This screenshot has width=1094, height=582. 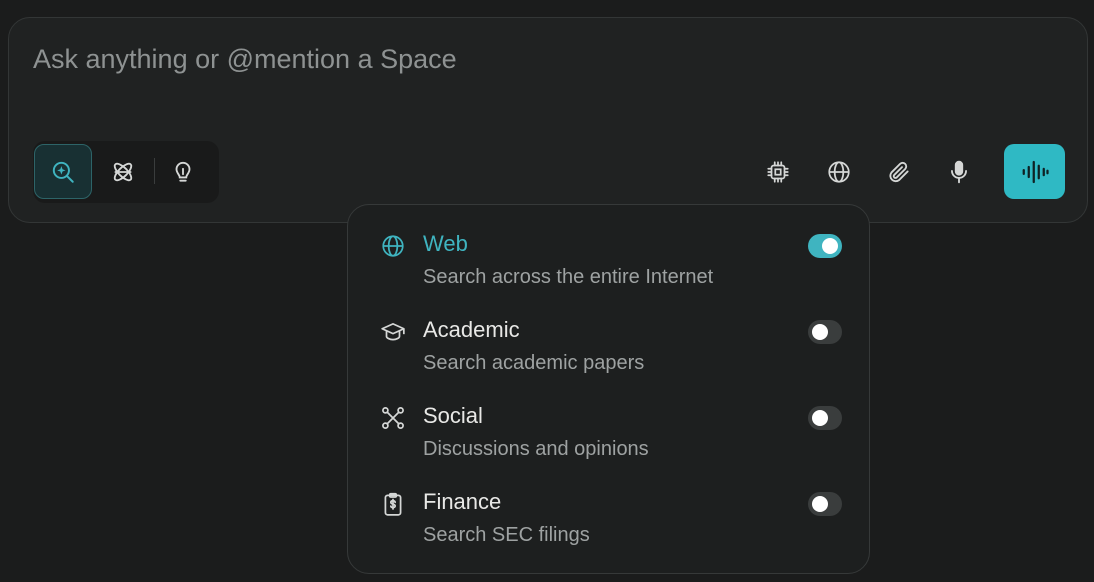 I want to click on source-toggle-social, so click(x=825, y=418).